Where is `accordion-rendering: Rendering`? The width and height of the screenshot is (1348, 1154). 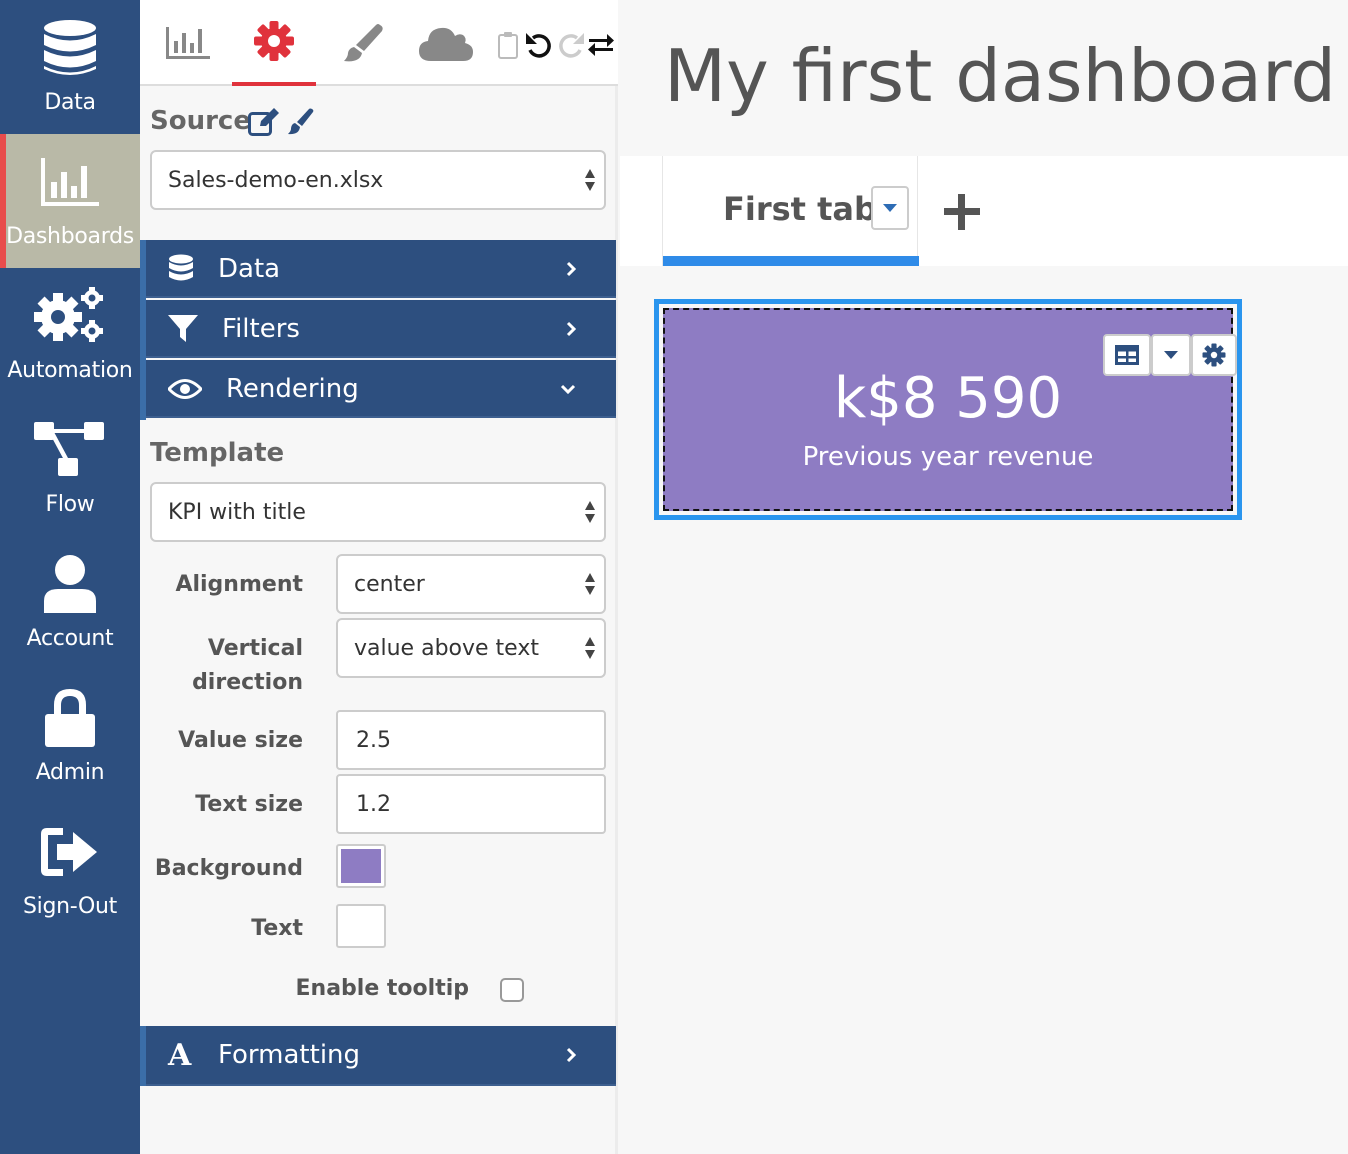
accordion-rendering: Rendering is located at coordinates (381, 389).